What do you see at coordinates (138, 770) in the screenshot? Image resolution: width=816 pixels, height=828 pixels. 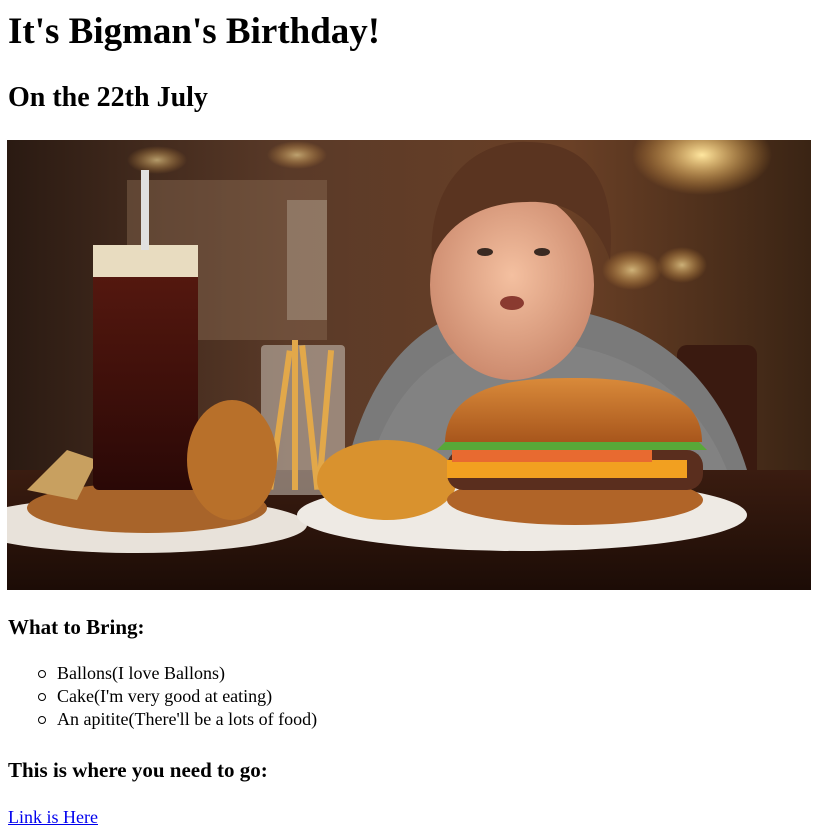 I see `location-heading: This is where you need to go:` at bounding box center [138, 770].